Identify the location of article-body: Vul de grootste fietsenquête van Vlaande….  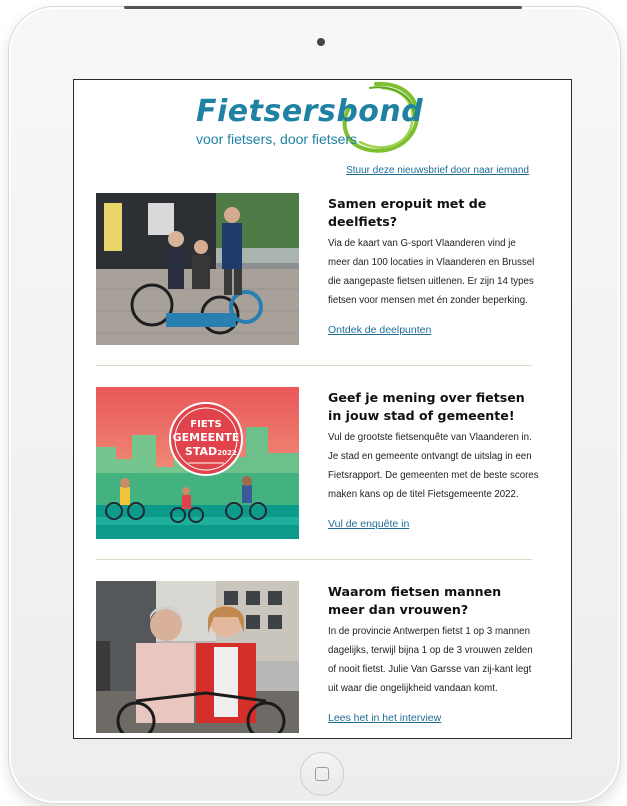
(433, 466).